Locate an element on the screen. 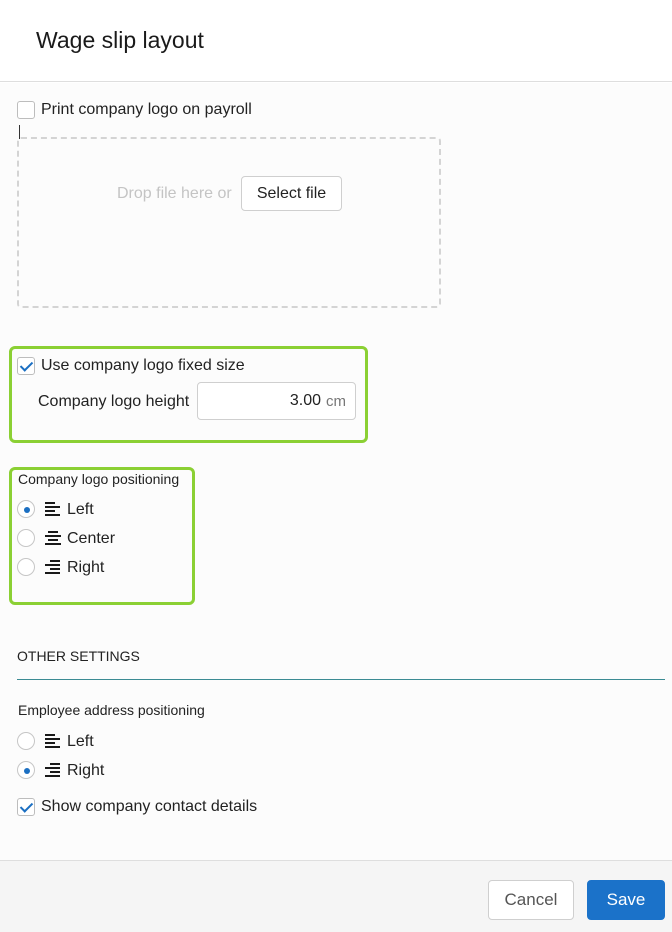 This screenshot has width=672, height=932. logo-position-right-radio is located at coordinates (26, 567).